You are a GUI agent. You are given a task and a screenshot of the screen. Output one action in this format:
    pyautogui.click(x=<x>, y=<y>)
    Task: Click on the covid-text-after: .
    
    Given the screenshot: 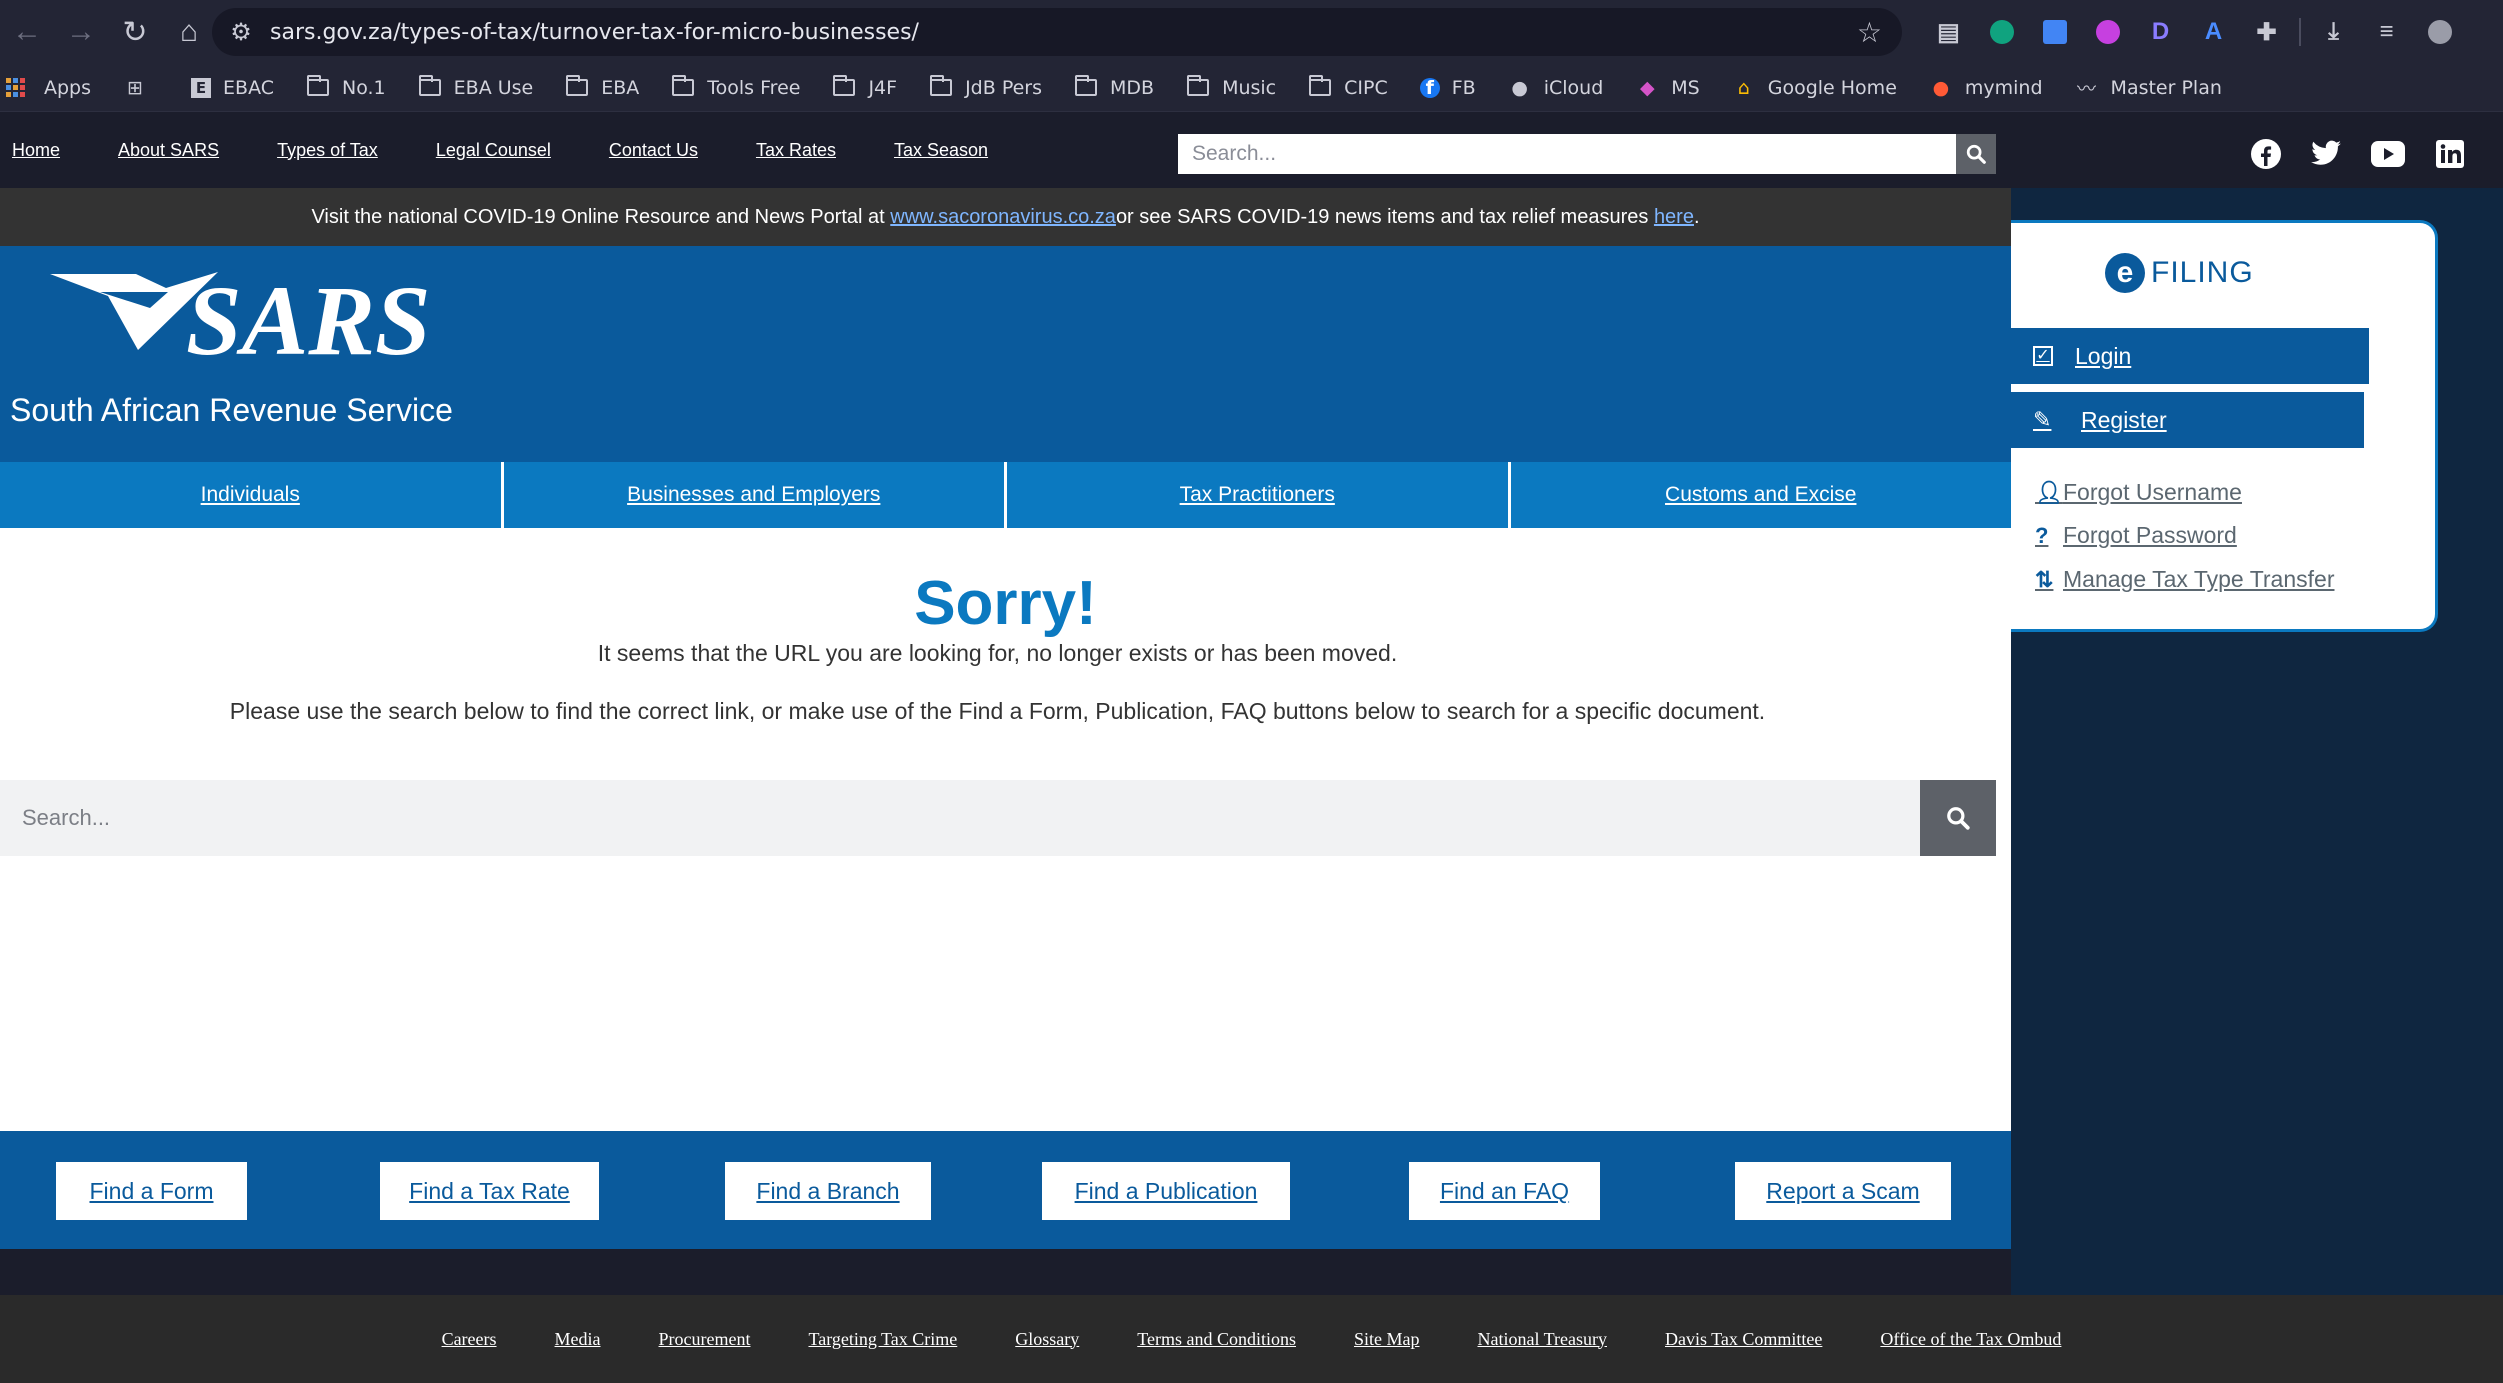 What is the action you would take?
    pyautogui.click(x=1696, y=216)
    